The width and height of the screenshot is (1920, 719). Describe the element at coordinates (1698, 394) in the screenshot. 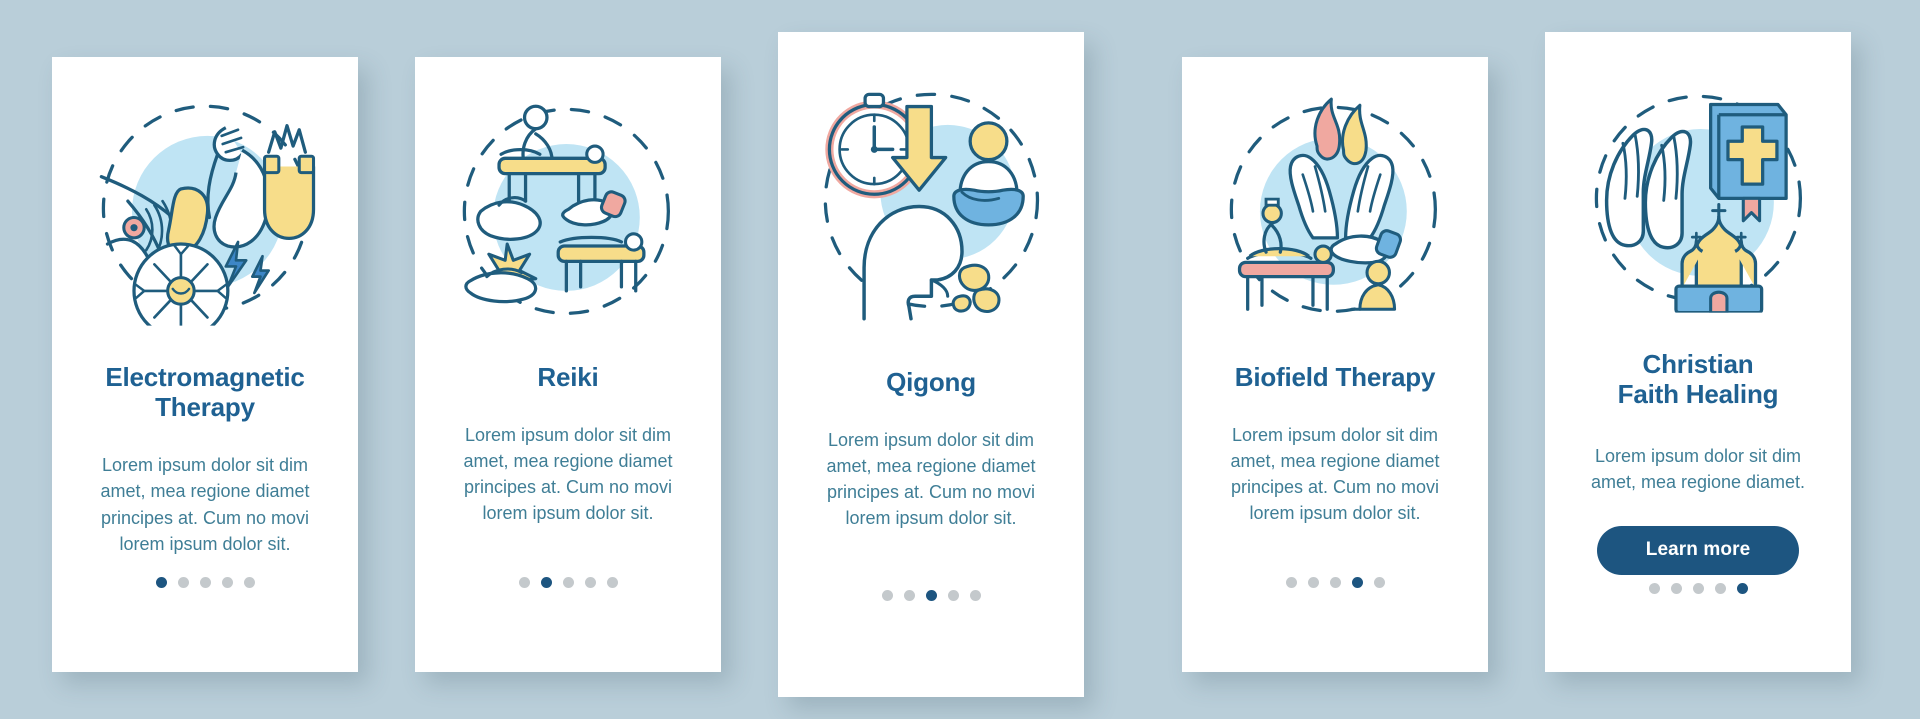

I see `card-title-line: Faith Healing` at that location.